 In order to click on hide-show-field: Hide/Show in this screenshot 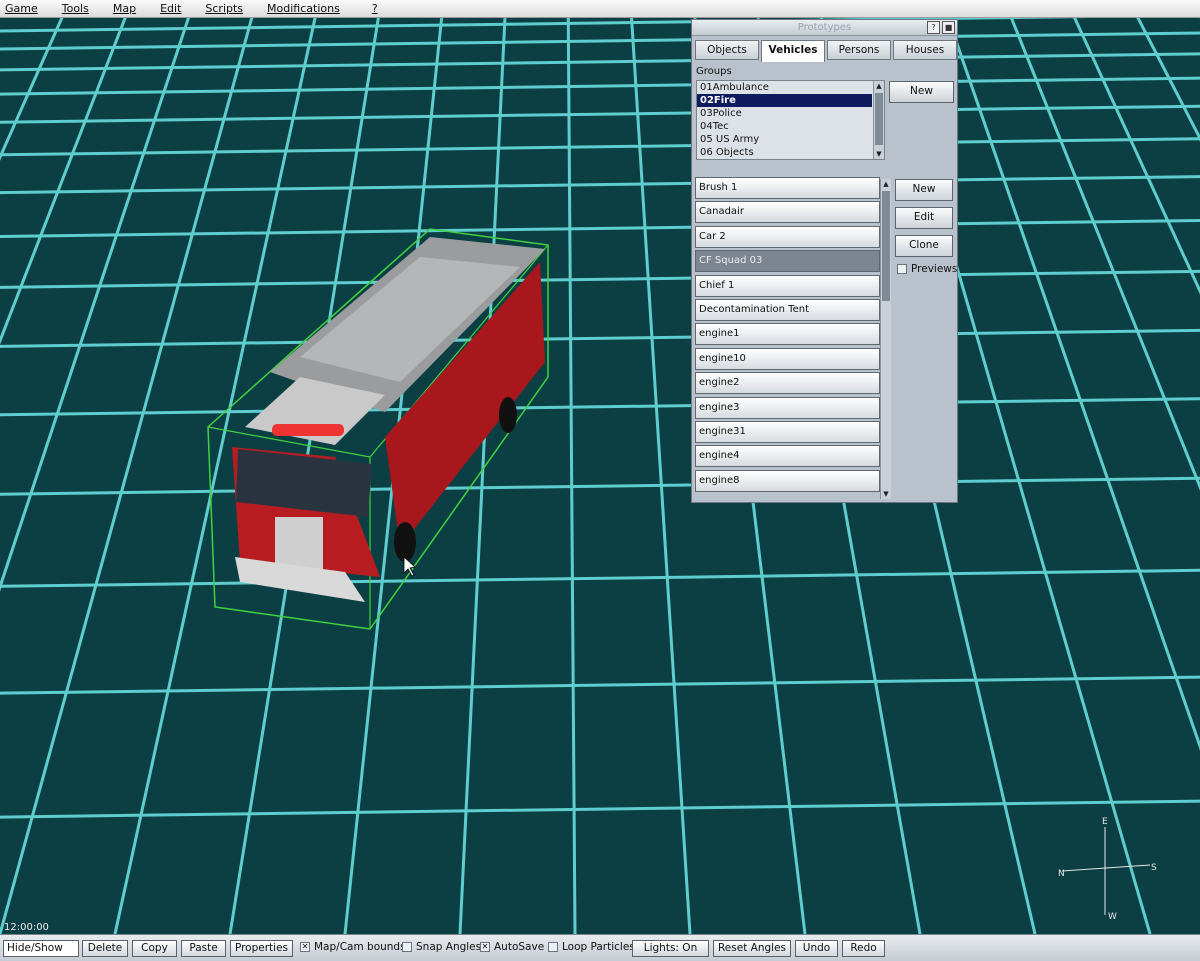, I will do `click(41, 948)`.